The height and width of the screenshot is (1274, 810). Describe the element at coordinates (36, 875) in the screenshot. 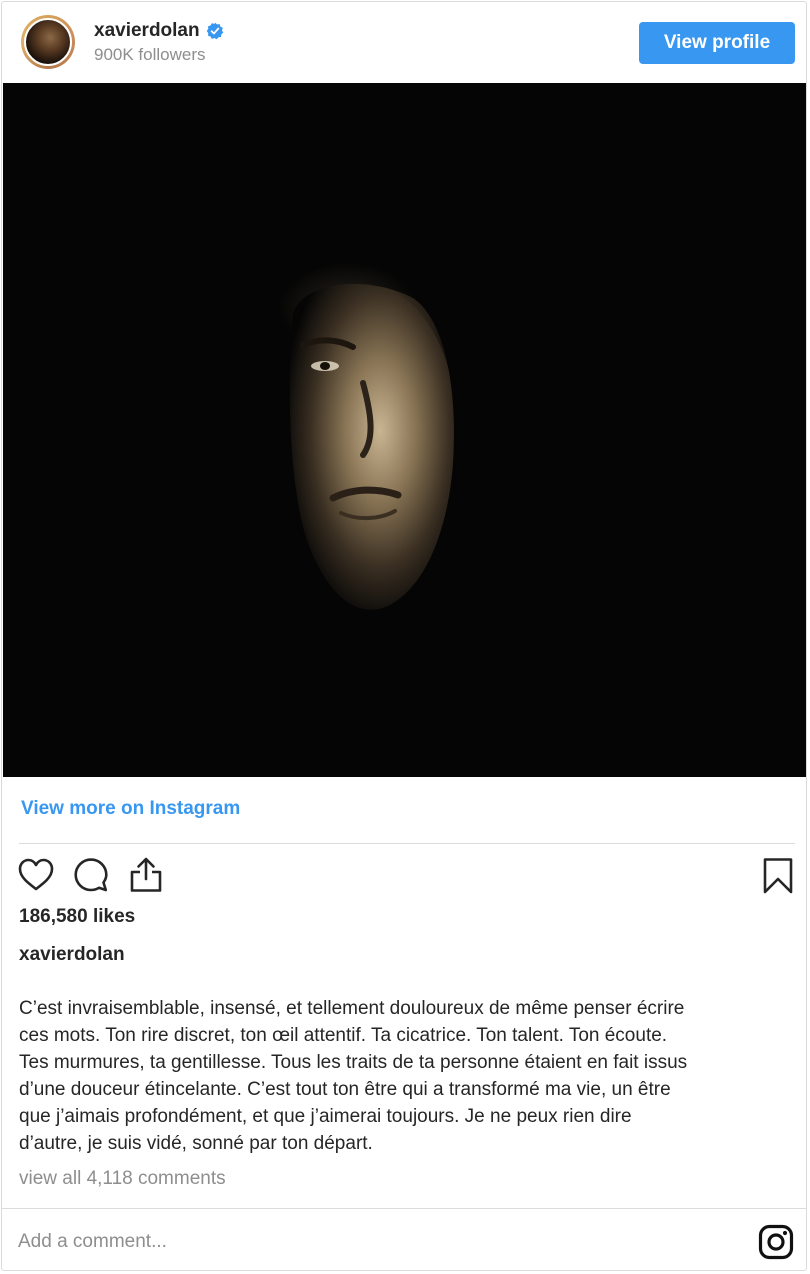

I see `heart-icon` at that location.